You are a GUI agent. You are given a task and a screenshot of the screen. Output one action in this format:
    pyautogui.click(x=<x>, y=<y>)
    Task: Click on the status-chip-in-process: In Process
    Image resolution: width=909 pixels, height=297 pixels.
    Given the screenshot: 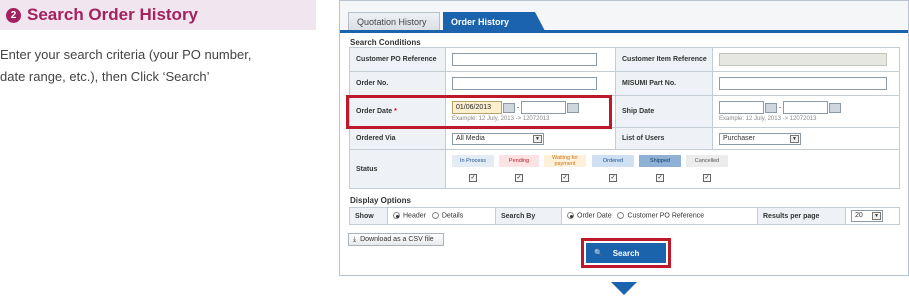 What is the action you would take?
    pyautogui.click(x=473, y=161)
    